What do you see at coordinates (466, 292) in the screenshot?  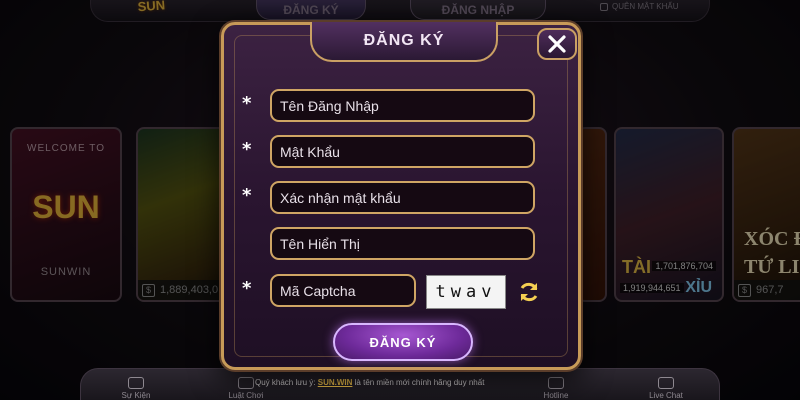 I see `captcha-image: twav` at bounding box center [466, 292].